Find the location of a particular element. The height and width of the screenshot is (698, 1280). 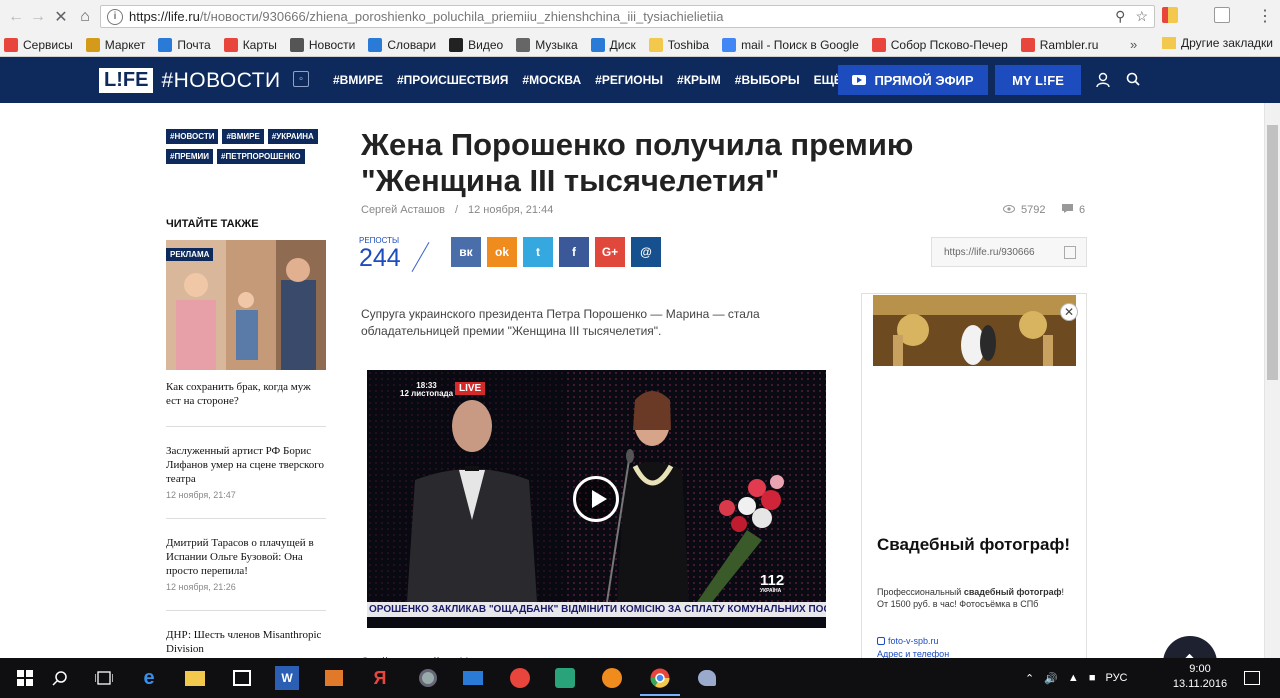

system-clock: 9:00 13.11.2016 is located at coordinates (1200, 677).